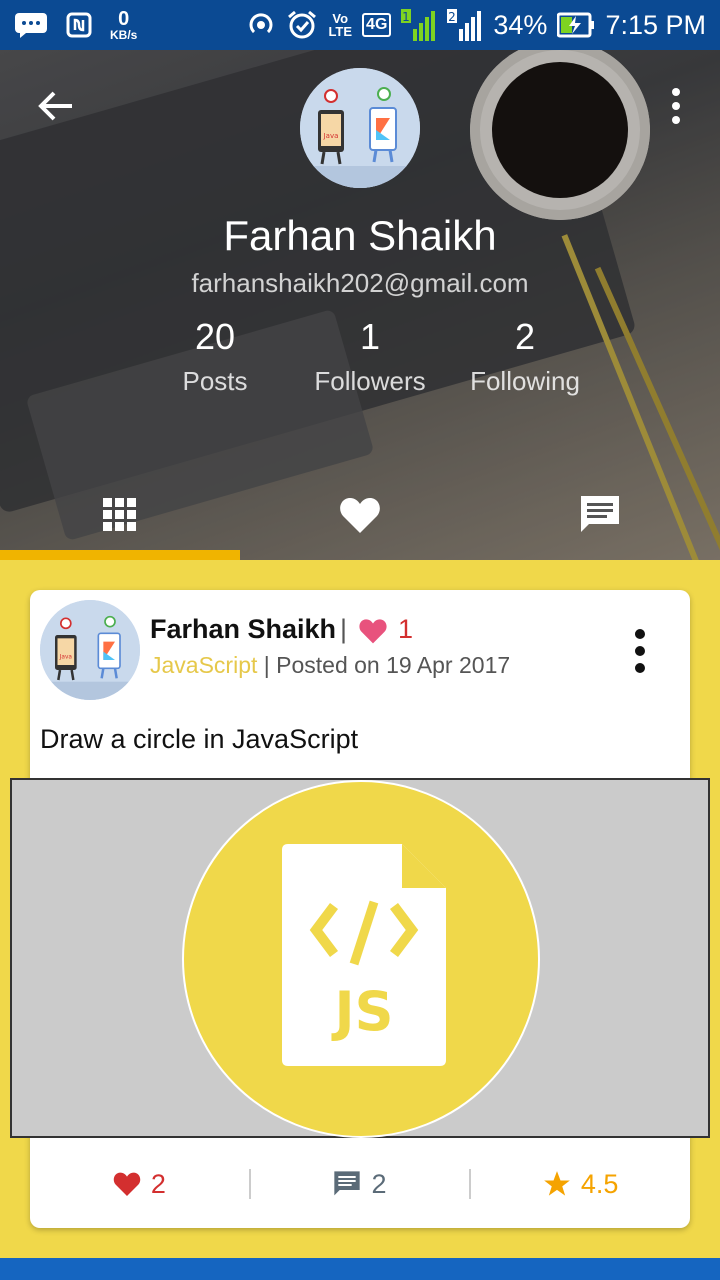  I want to click on stat-posts: 20 Posts, so click(215, 356).